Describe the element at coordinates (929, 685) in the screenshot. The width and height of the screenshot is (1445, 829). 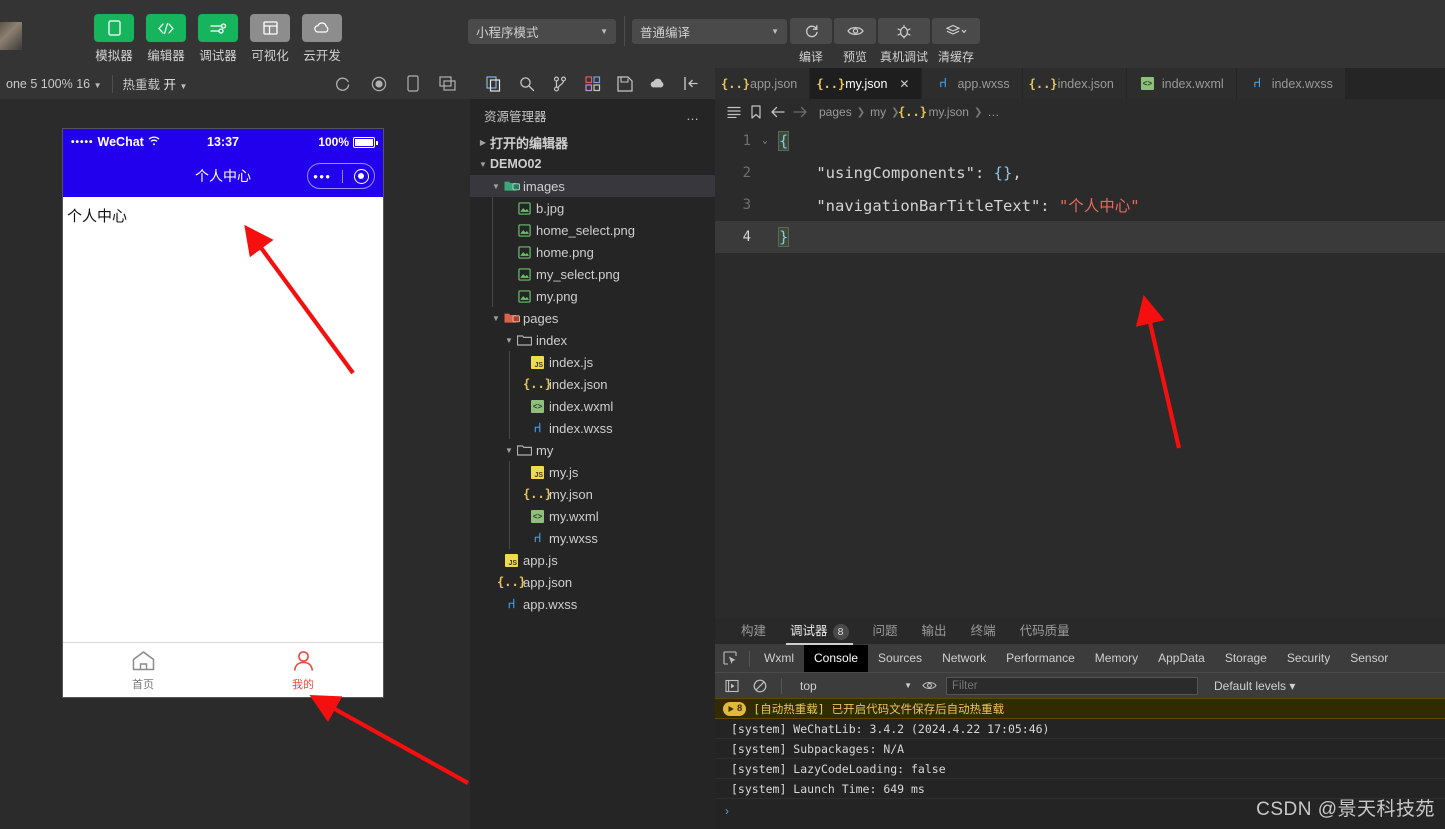
I see `eye-filter-icon` at that location.